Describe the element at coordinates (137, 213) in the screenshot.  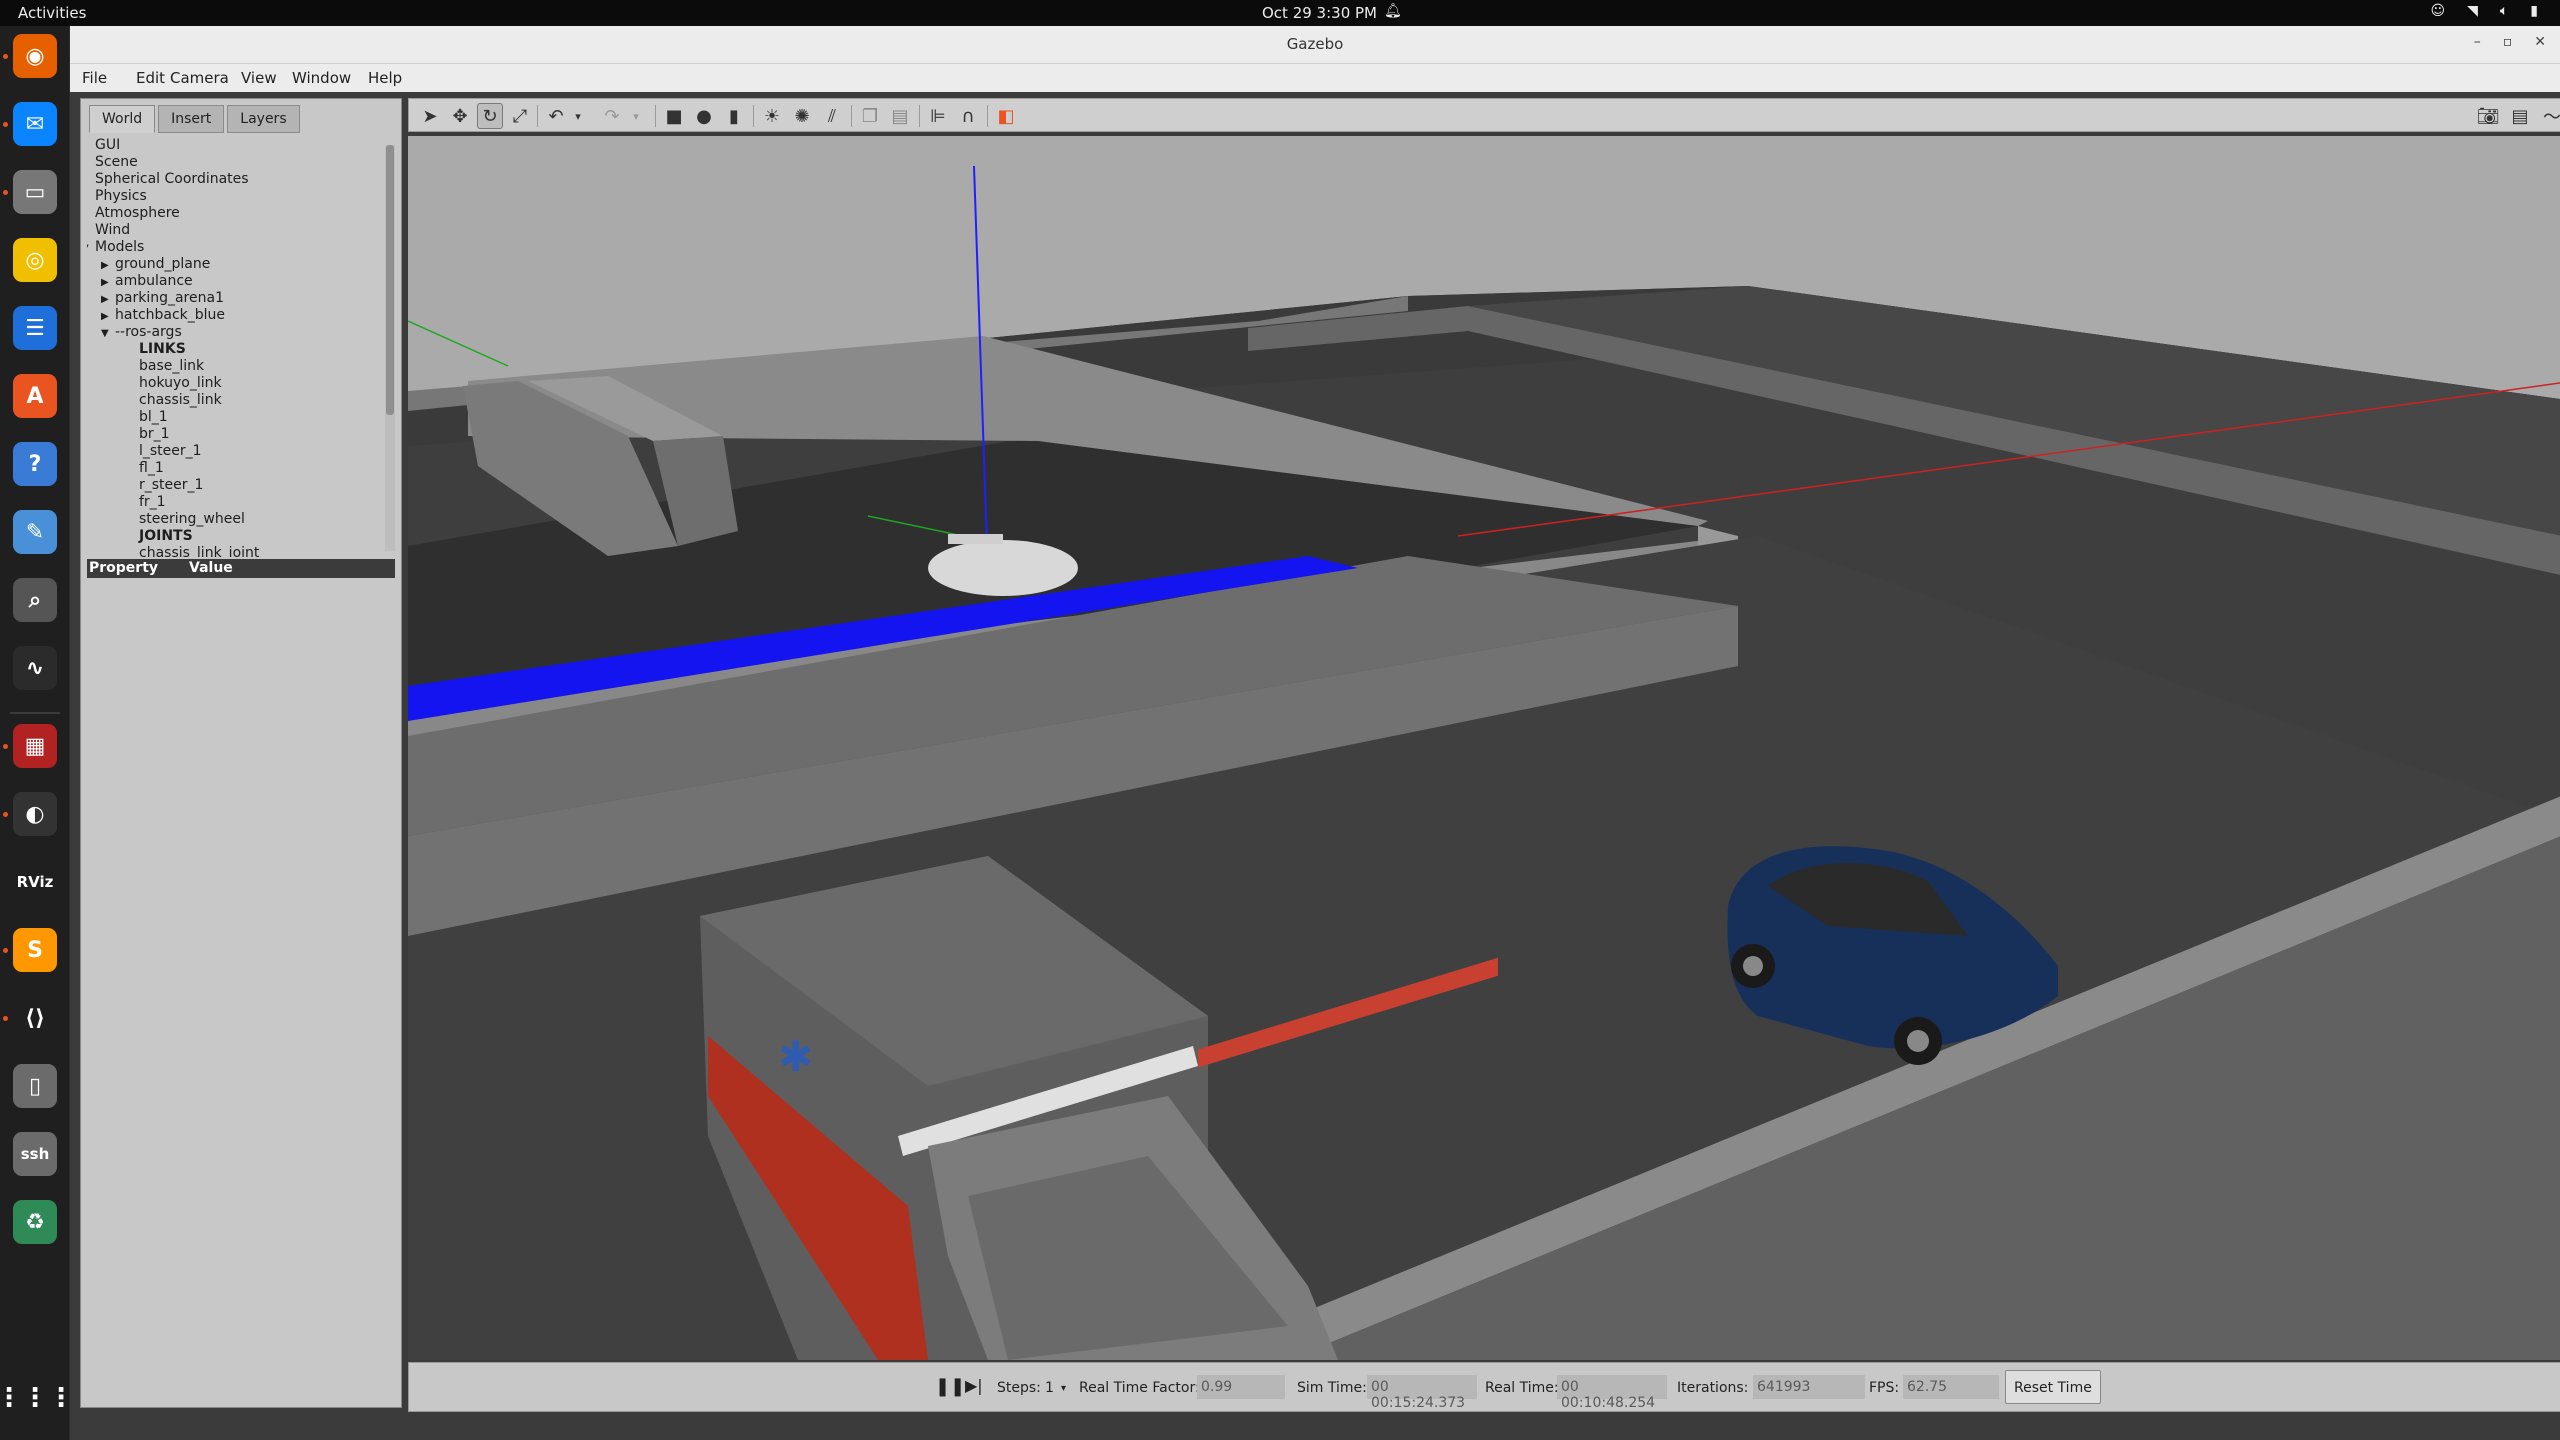
I see `tree-item: Atmosphere` at that location.